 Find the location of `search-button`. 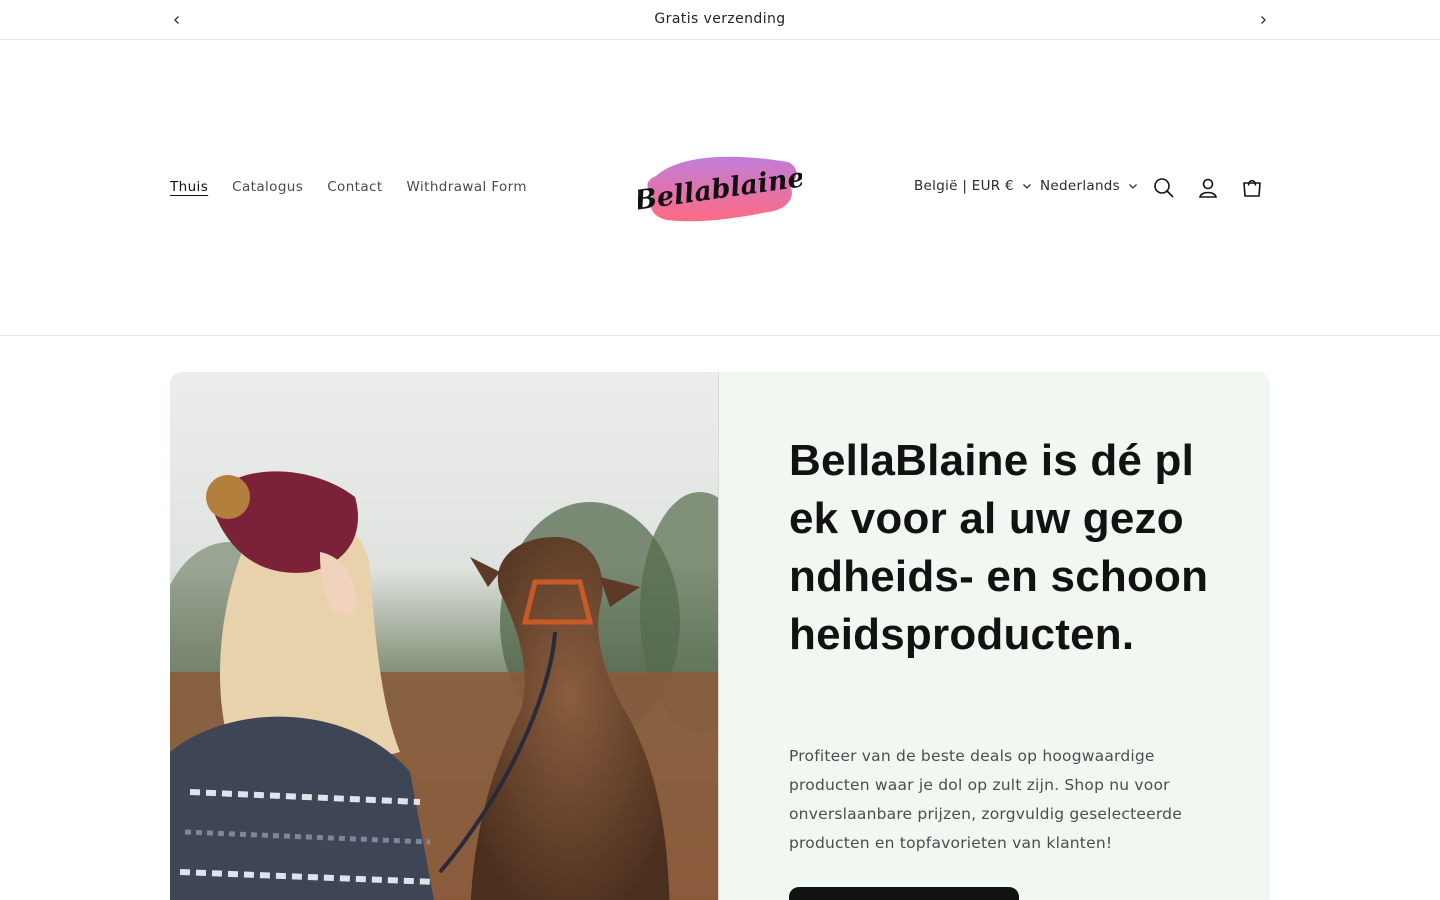

search-button is located at coordinates (1164, 188).